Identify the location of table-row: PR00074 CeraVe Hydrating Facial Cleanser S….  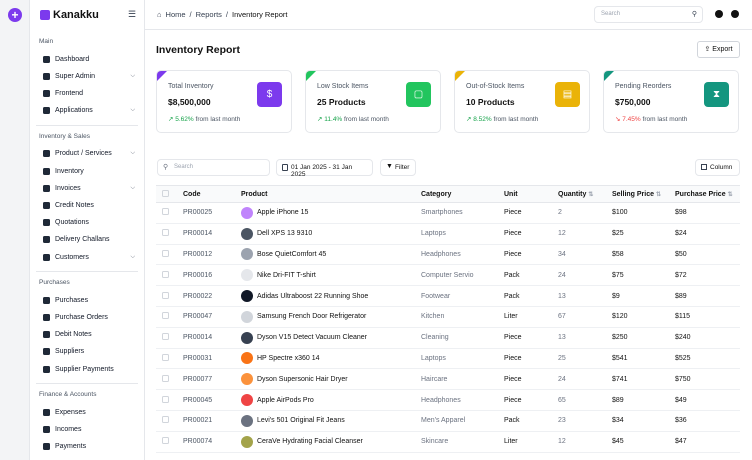
(448, 442).